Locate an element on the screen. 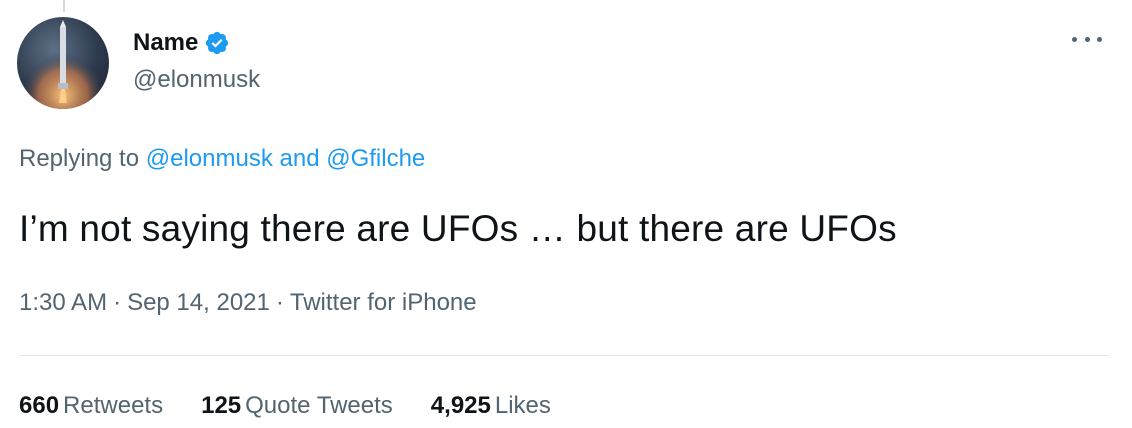  more-options-icon is located at coordinates (1087, 39).